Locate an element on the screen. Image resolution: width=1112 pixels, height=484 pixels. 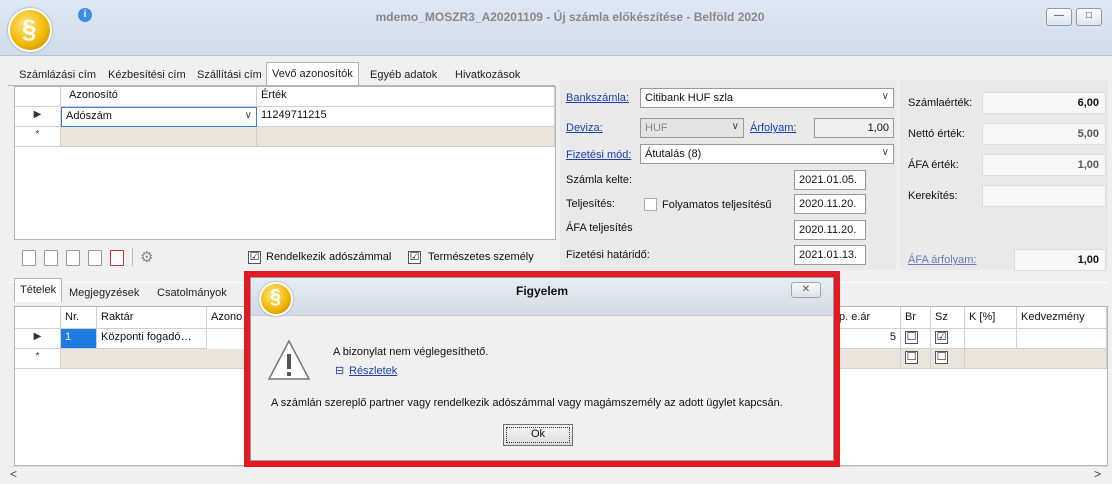
invoice-value: 6,00 is located at coordinates (1044, 103).